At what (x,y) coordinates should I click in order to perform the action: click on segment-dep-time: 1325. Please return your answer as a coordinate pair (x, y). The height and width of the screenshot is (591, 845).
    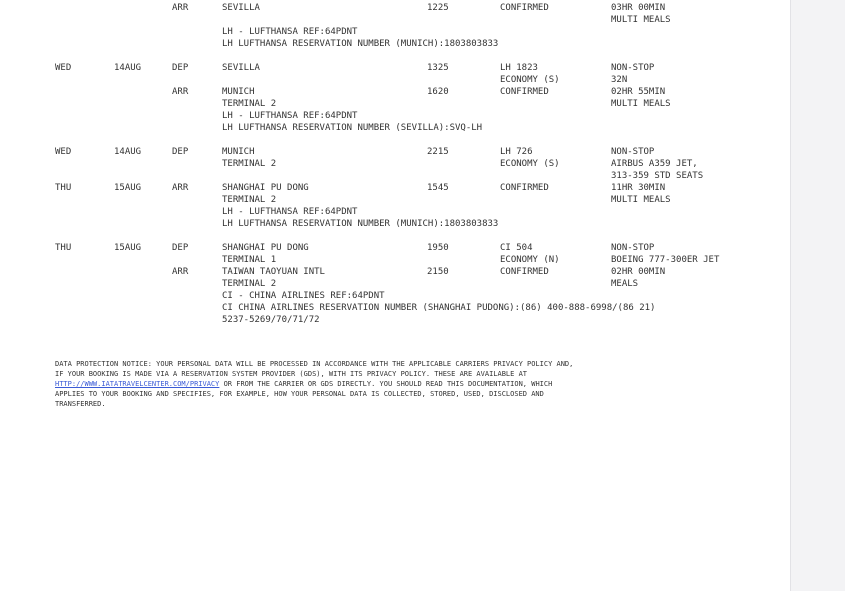
    Looking at the image, I should click on (438, 68).